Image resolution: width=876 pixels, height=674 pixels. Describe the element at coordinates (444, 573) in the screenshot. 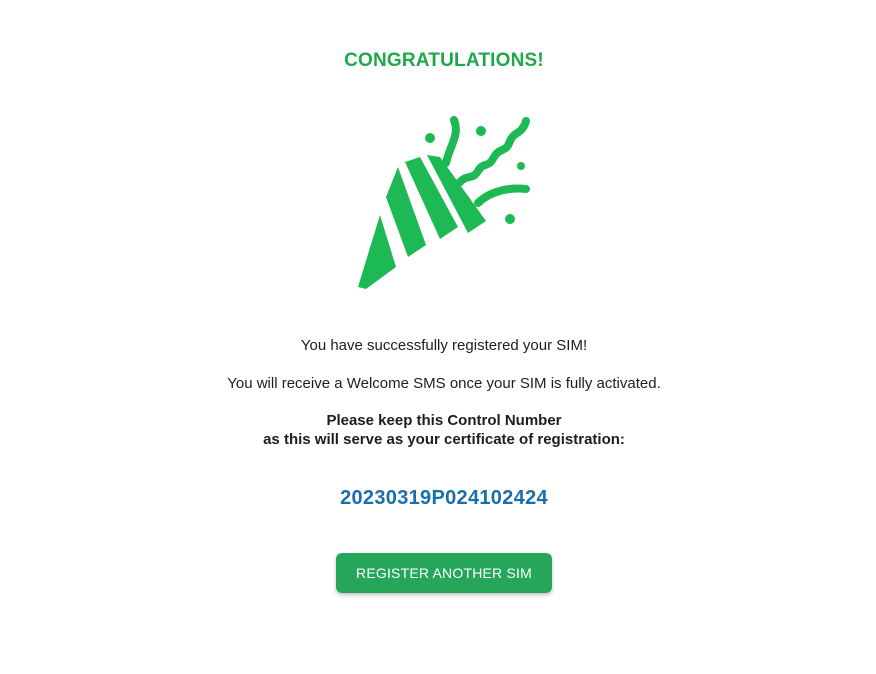

I see `register-another-sim-button: REGISTER ANOTHER SIM` at that location.